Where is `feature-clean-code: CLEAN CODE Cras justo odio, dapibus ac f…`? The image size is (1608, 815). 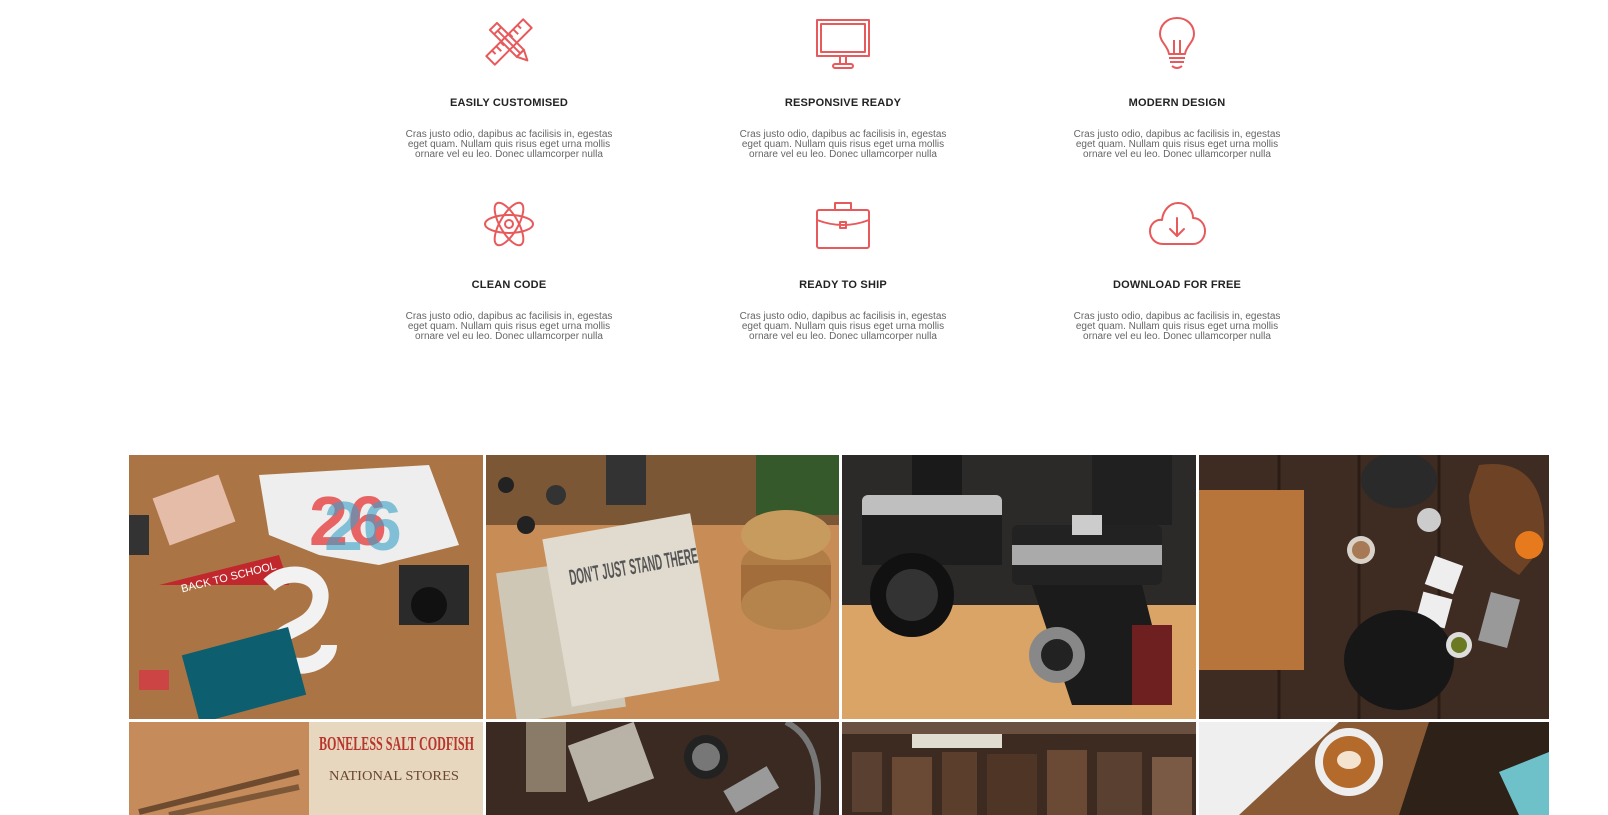 feature-clean-code: CLEAN CODE Cras justo odio, dapibus ac f… is located at coordinates (509, 268).